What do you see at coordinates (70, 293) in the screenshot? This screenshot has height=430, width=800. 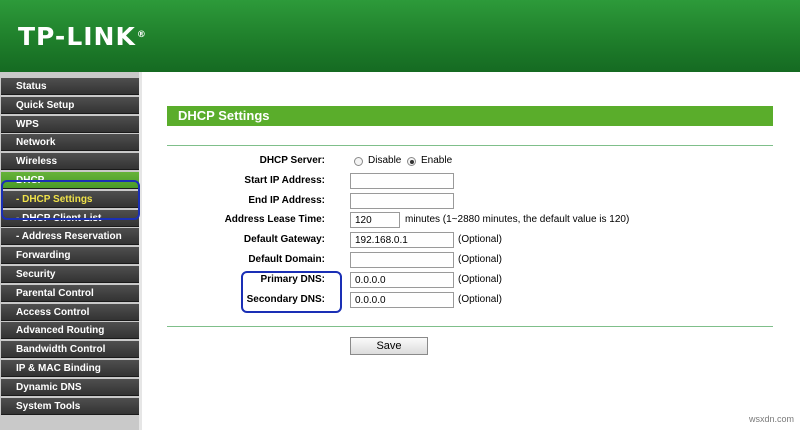 I see `sidebar-item-parental-control: Parental Control` at bounding box center [70, 293].